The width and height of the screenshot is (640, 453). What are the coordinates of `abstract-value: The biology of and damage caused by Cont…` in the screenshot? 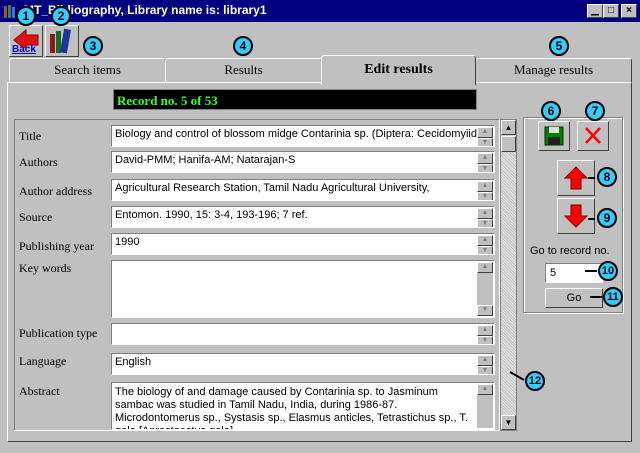 It's located at (291, 407).